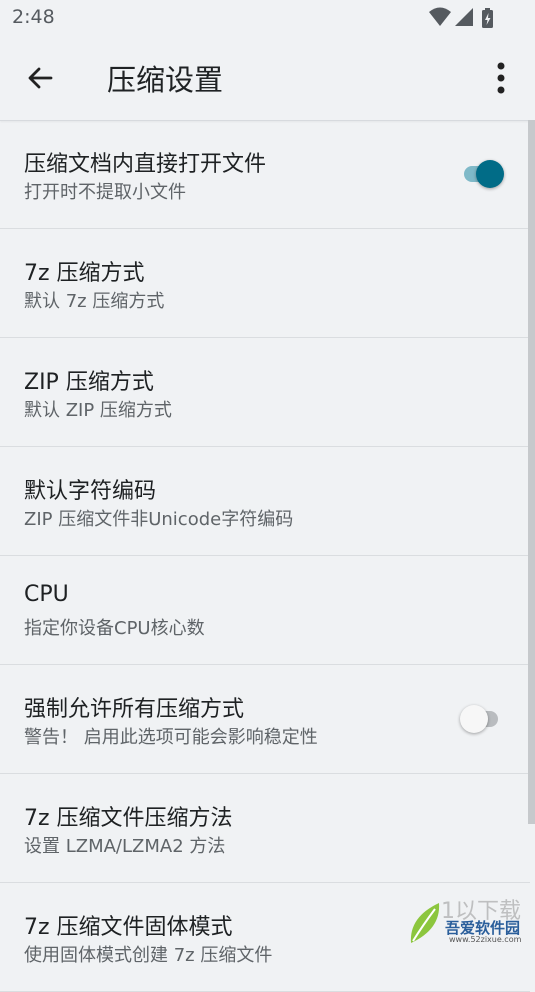 This screenshot has width=535, height=992. I want to click on watermark-url: www.52zixue.com, so click(485, 939).